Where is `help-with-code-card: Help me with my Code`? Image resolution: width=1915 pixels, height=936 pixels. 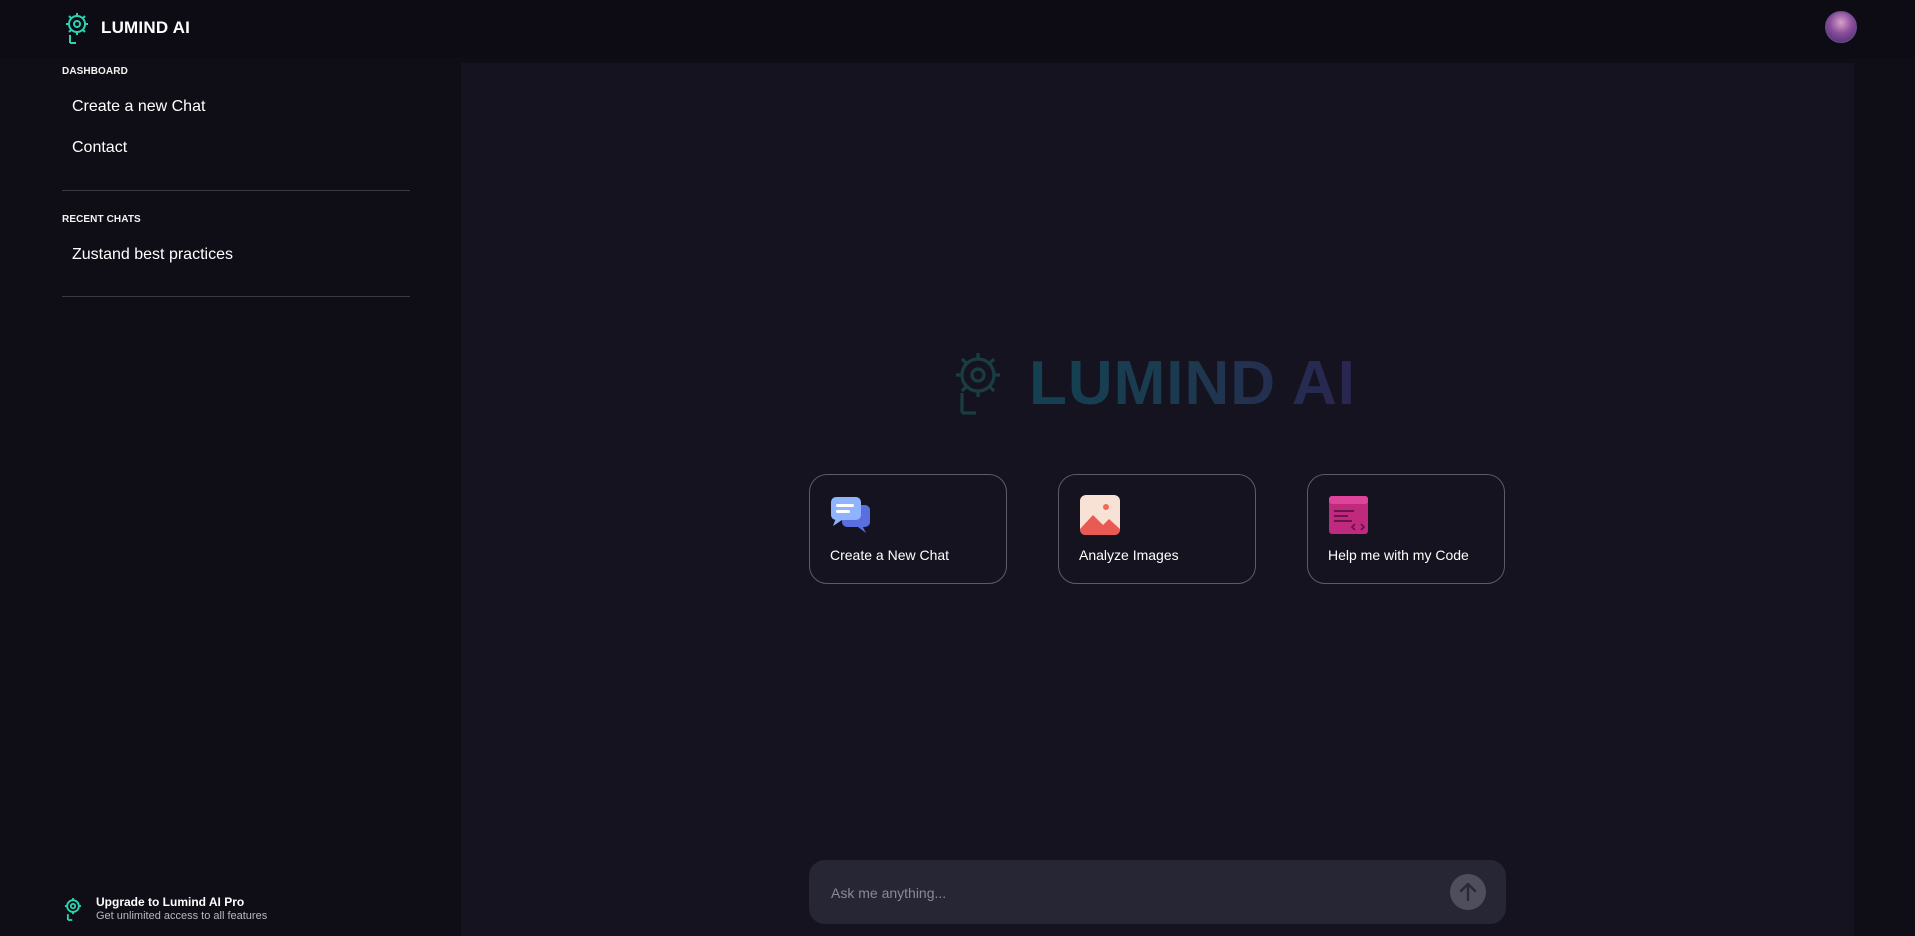 help-with-code-card: Help me with my Code is located at coordinates (1406, 529).